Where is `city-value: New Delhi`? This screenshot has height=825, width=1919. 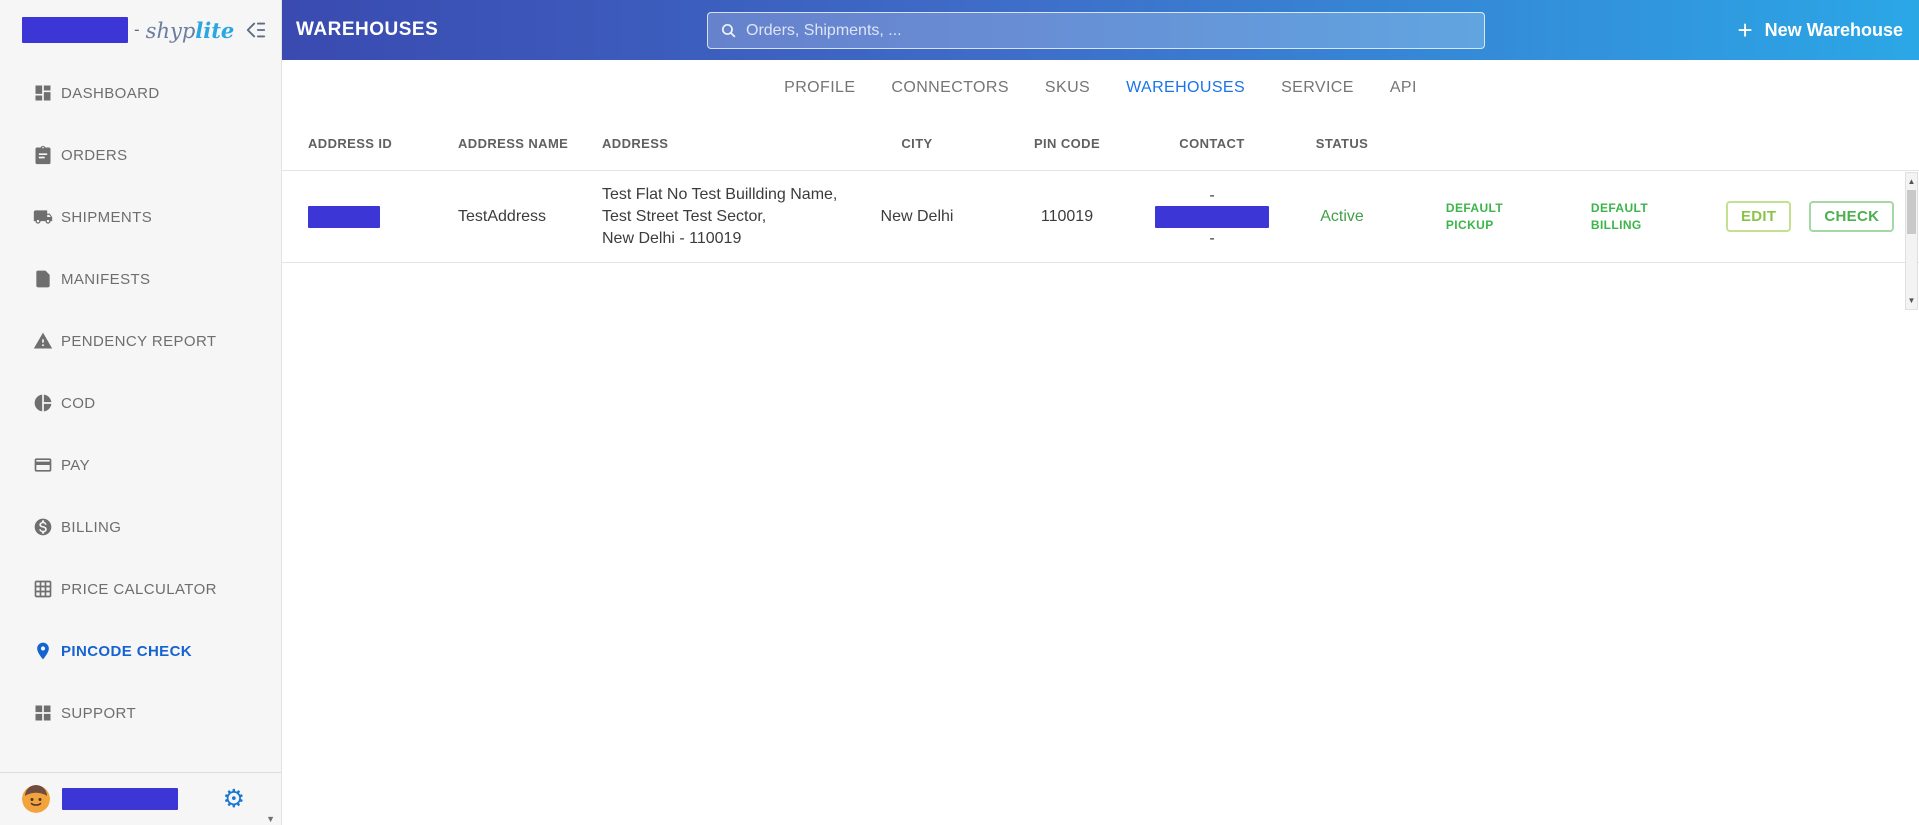
city-value: New Delhi is located at coordinates (917, 216).